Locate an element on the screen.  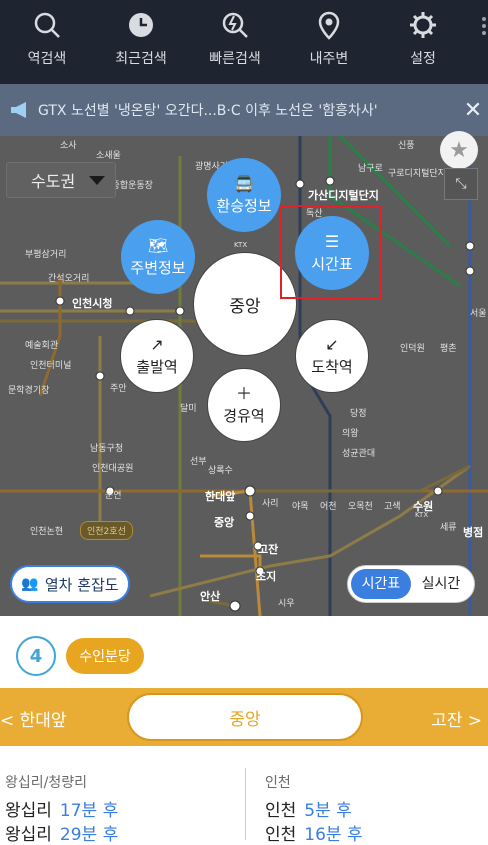
highlight-box is located at coordinates (331, 252).